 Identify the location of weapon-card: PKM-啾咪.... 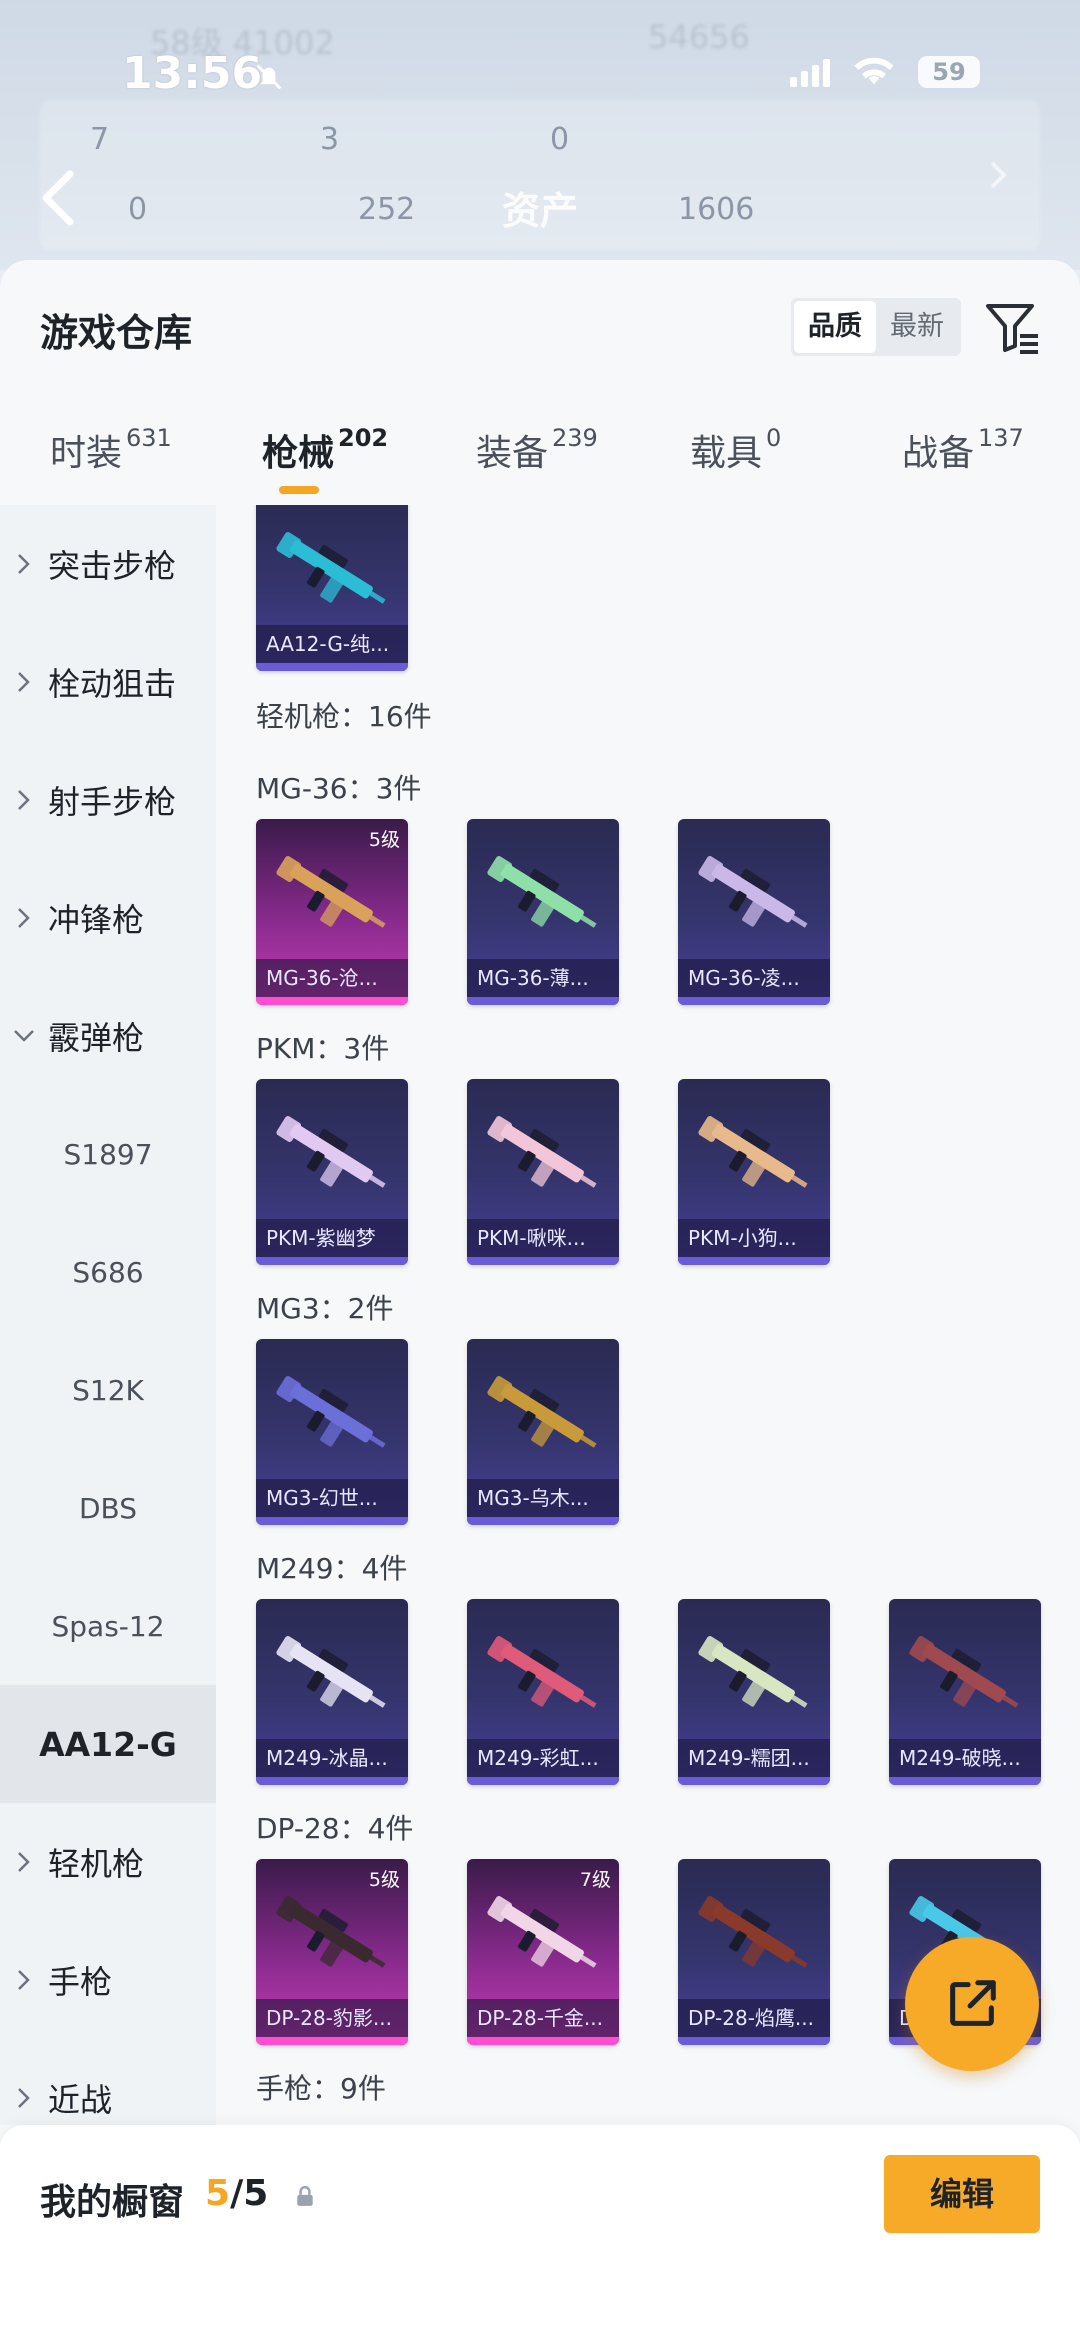
(543, 1172).